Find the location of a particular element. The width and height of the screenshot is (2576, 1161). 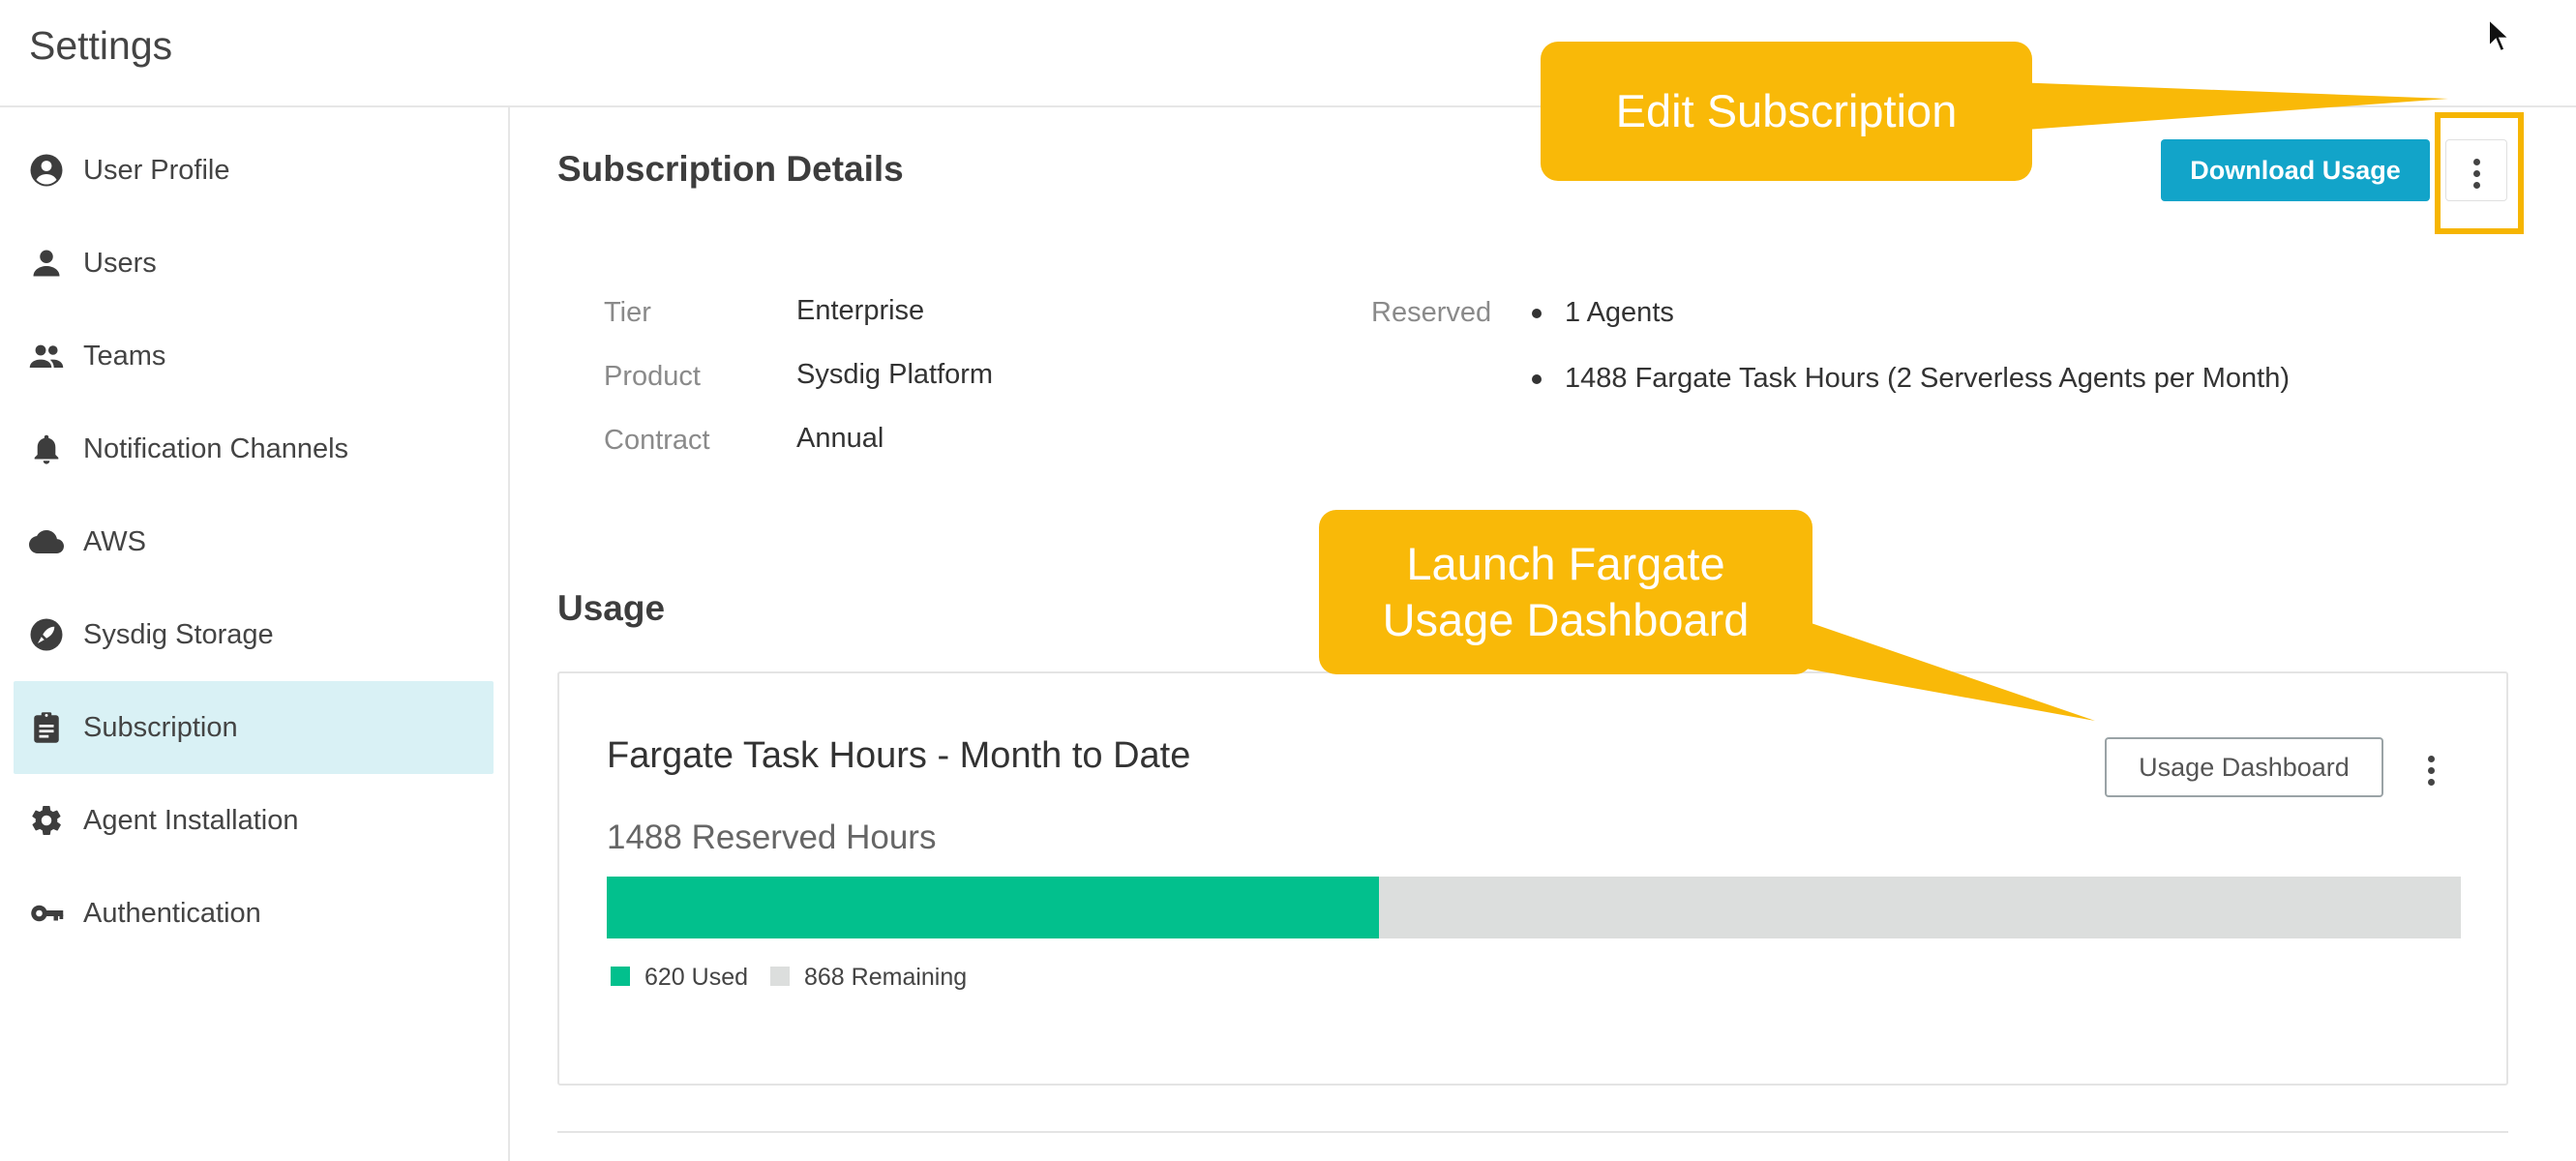

launch-callout-pointer is located at coordinates (1947, 670).